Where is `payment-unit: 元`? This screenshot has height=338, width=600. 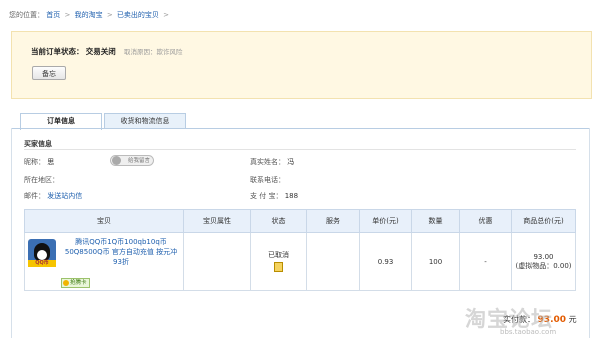 payment-unit: 元 is located at coordinates (572, 319).